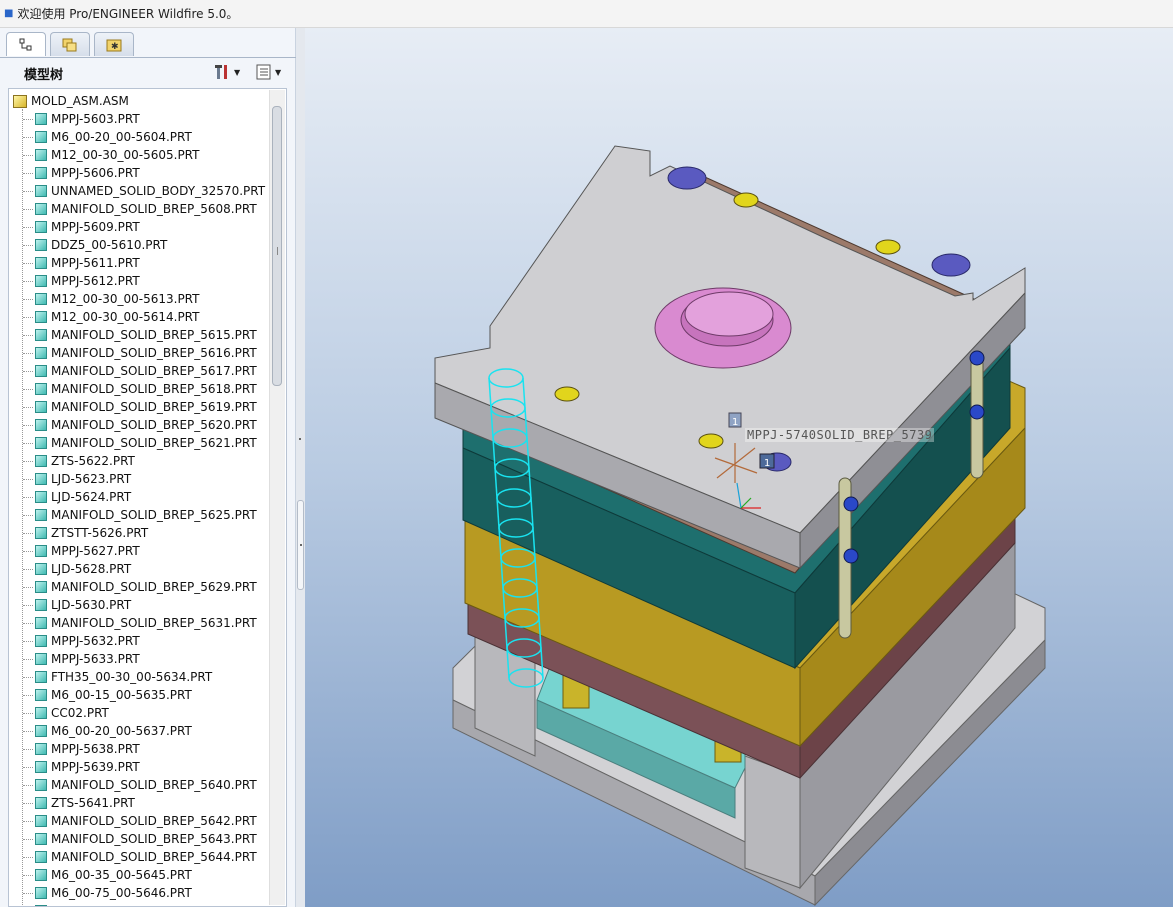  I want to click on tree-item: M12_00-30_00-5614.PRT, so click(139, 317).